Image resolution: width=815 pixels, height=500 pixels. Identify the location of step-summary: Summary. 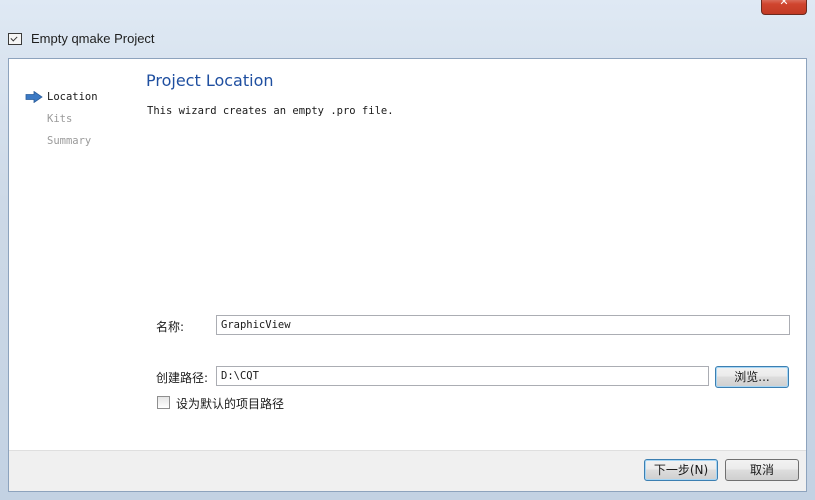
(69, 142).